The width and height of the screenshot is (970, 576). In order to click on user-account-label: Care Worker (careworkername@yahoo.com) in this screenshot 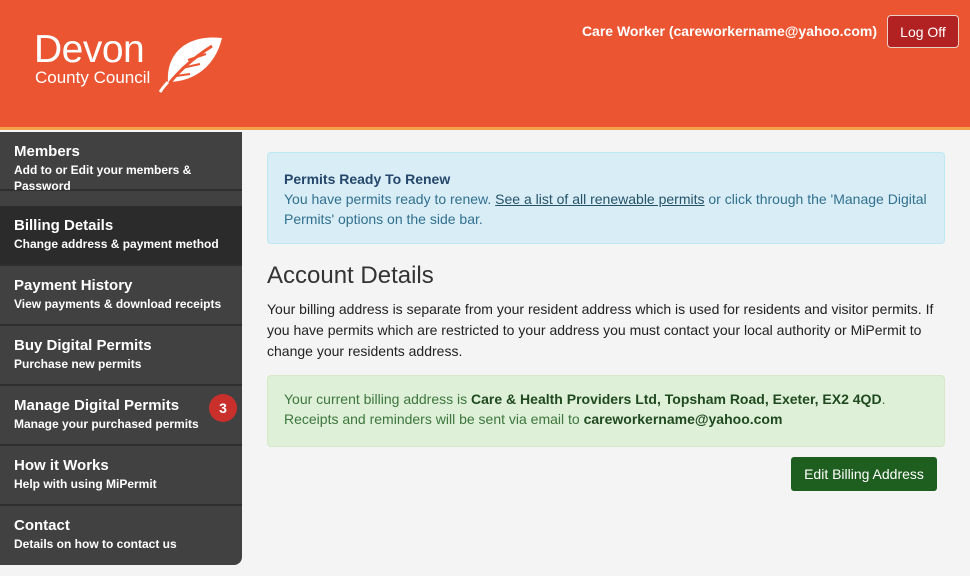, I will do `click(729, 31)`.